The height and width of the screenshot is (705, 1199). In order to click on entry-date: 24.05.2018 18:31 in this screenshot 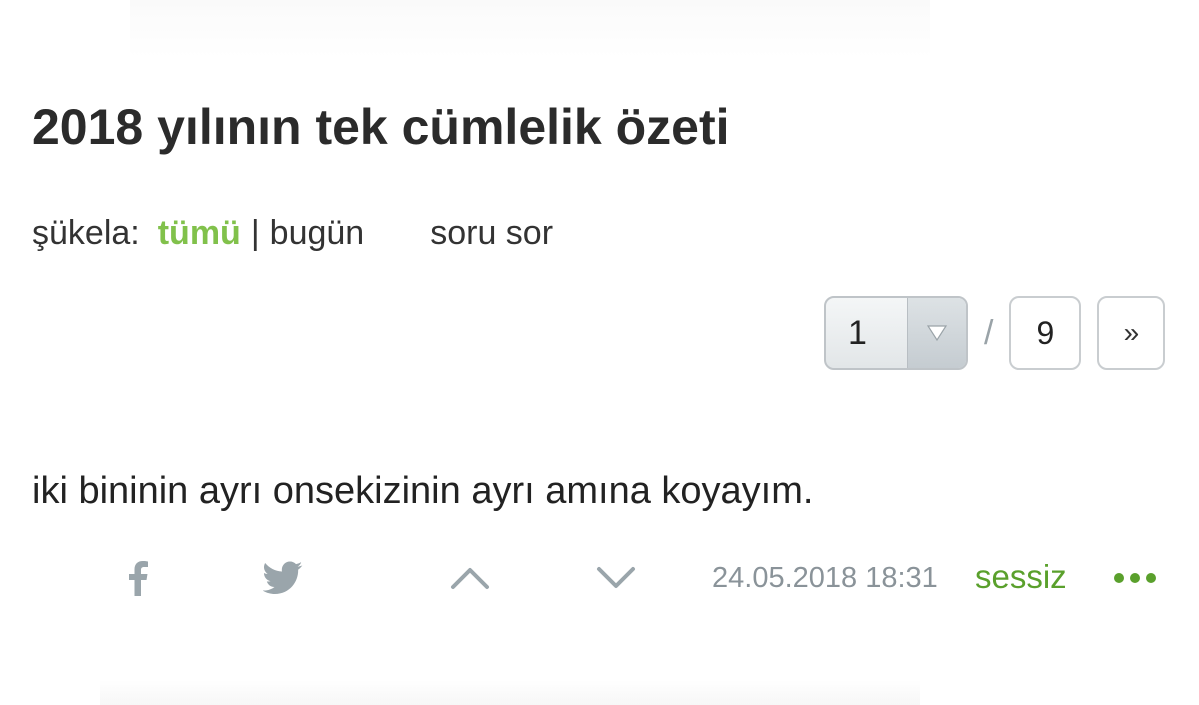, I will do `click(825, 578)`.